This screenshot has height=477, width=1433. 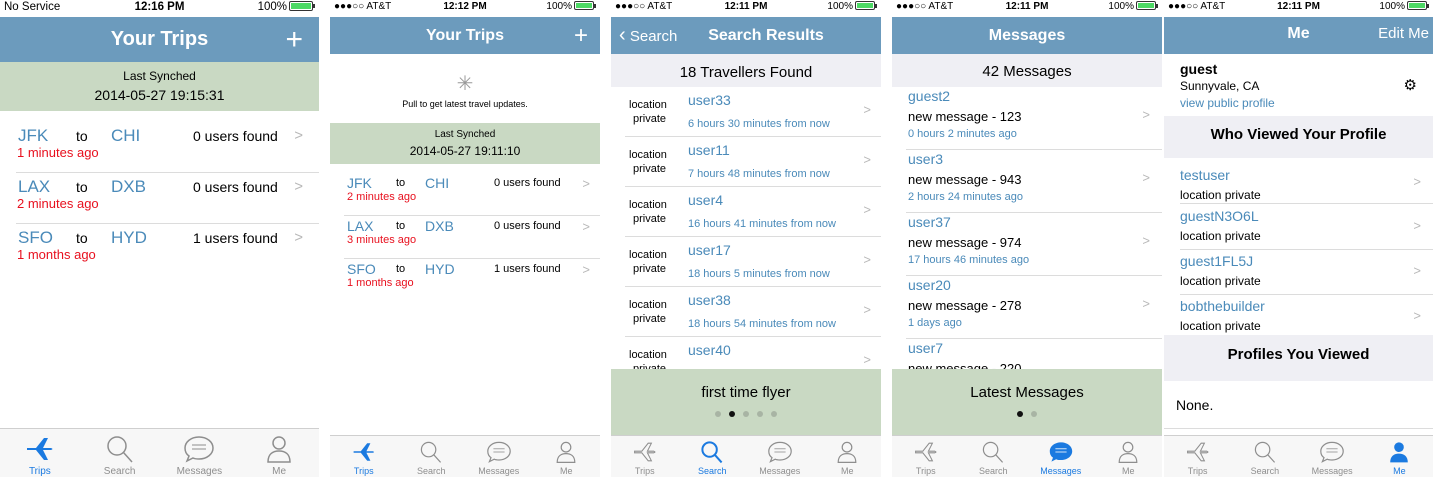 I want to click on message-text: new message - 220, so click(x=965, y=365).